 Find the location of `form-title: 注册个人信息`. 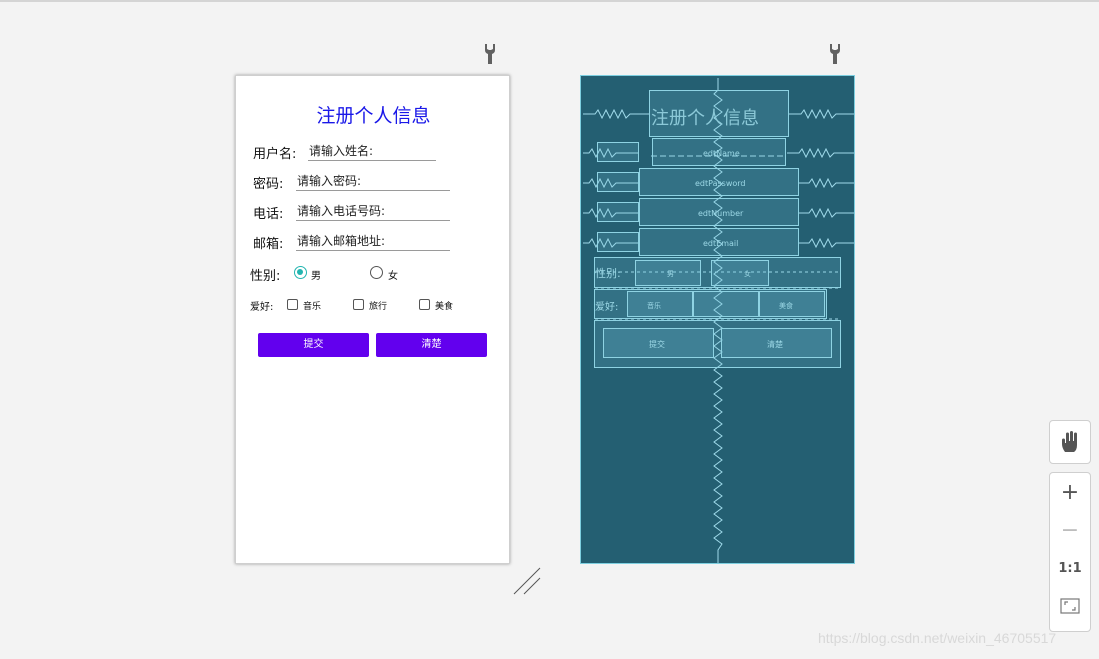

form-title: 注册个人信息 is located at coordinates (373, 116).